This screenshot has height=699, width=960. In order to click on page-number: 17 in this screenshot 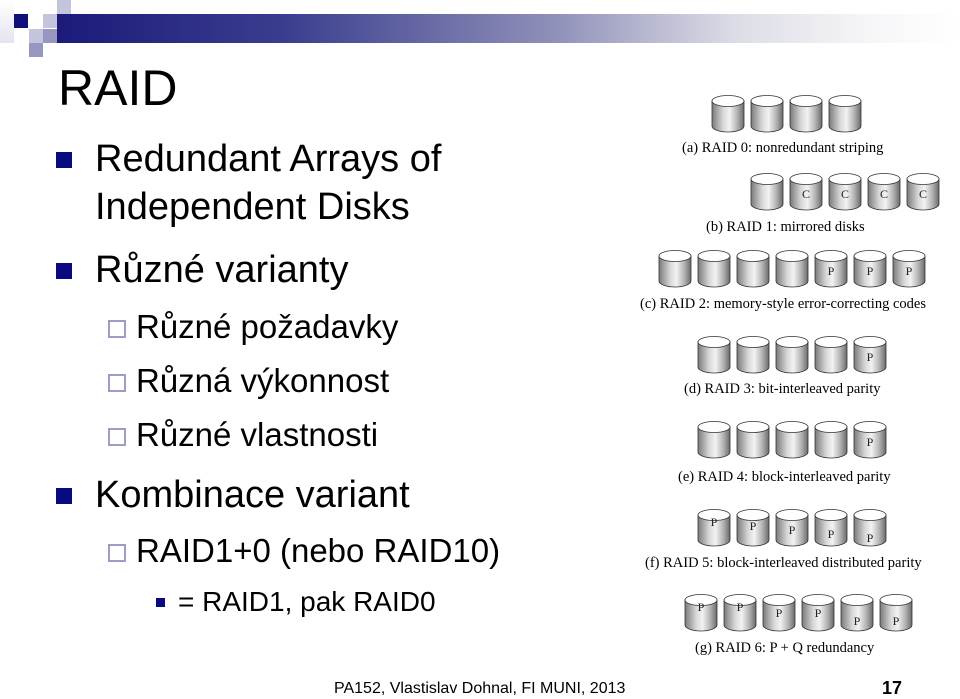, I will do `click(892, 688)`.